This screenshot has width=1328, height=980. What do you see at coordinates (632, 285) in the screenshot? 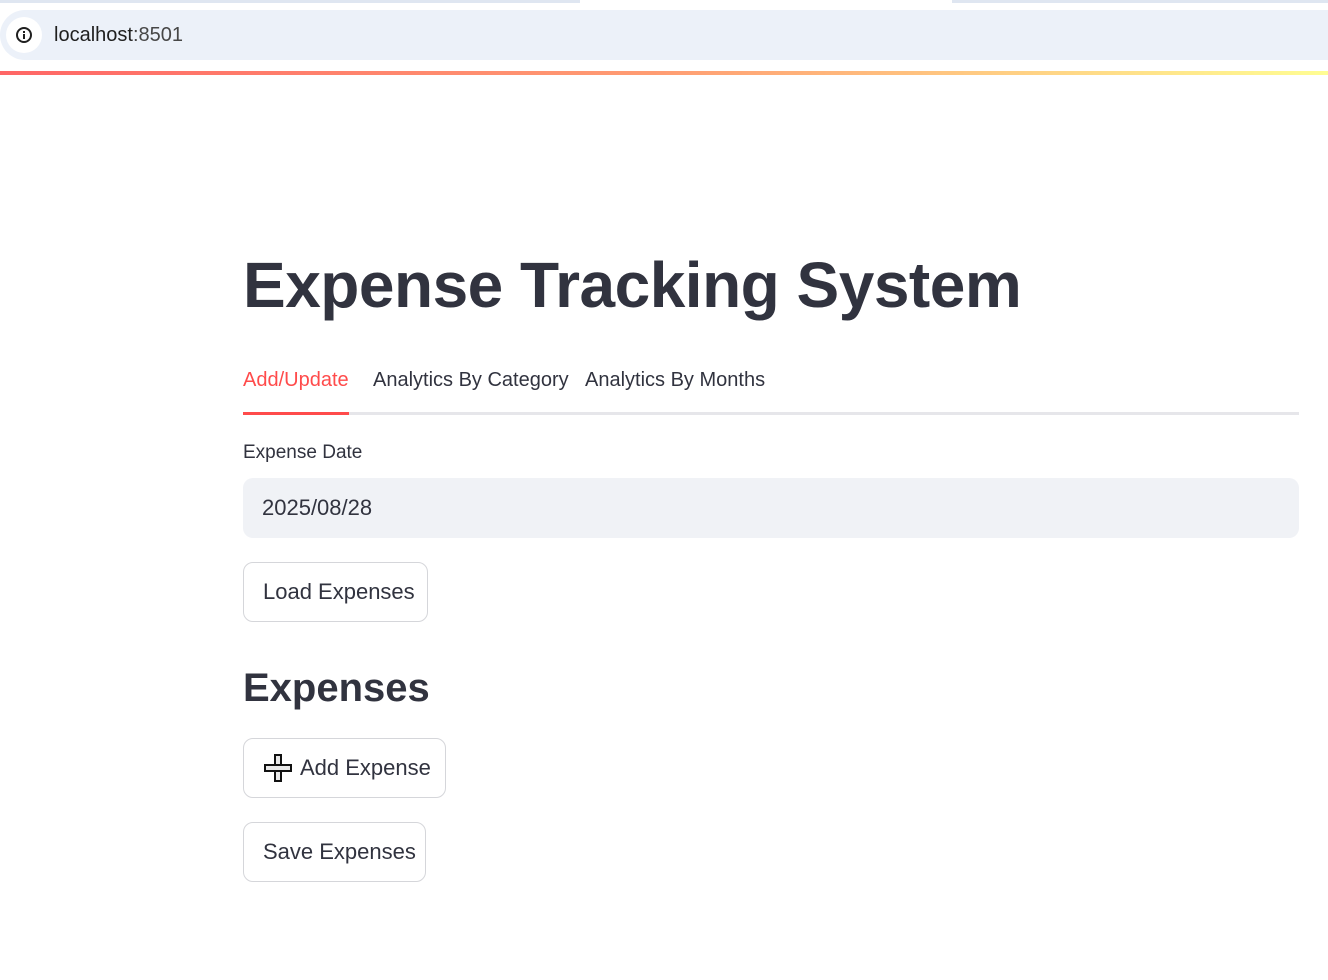
I see `page-title: Expense Tracking System` at bounding box center [632, 285].